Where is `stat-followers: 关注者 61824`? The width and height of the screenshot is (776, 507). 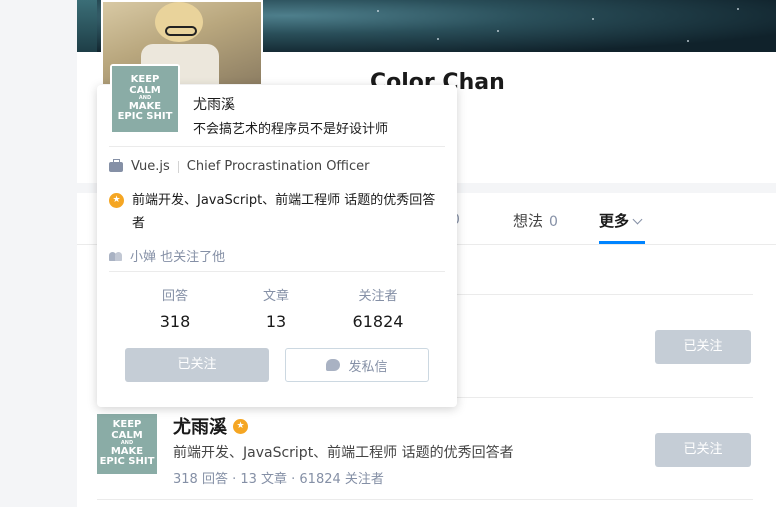
stat-followers: 关注者 61824 is located at coordinates (378, 308).